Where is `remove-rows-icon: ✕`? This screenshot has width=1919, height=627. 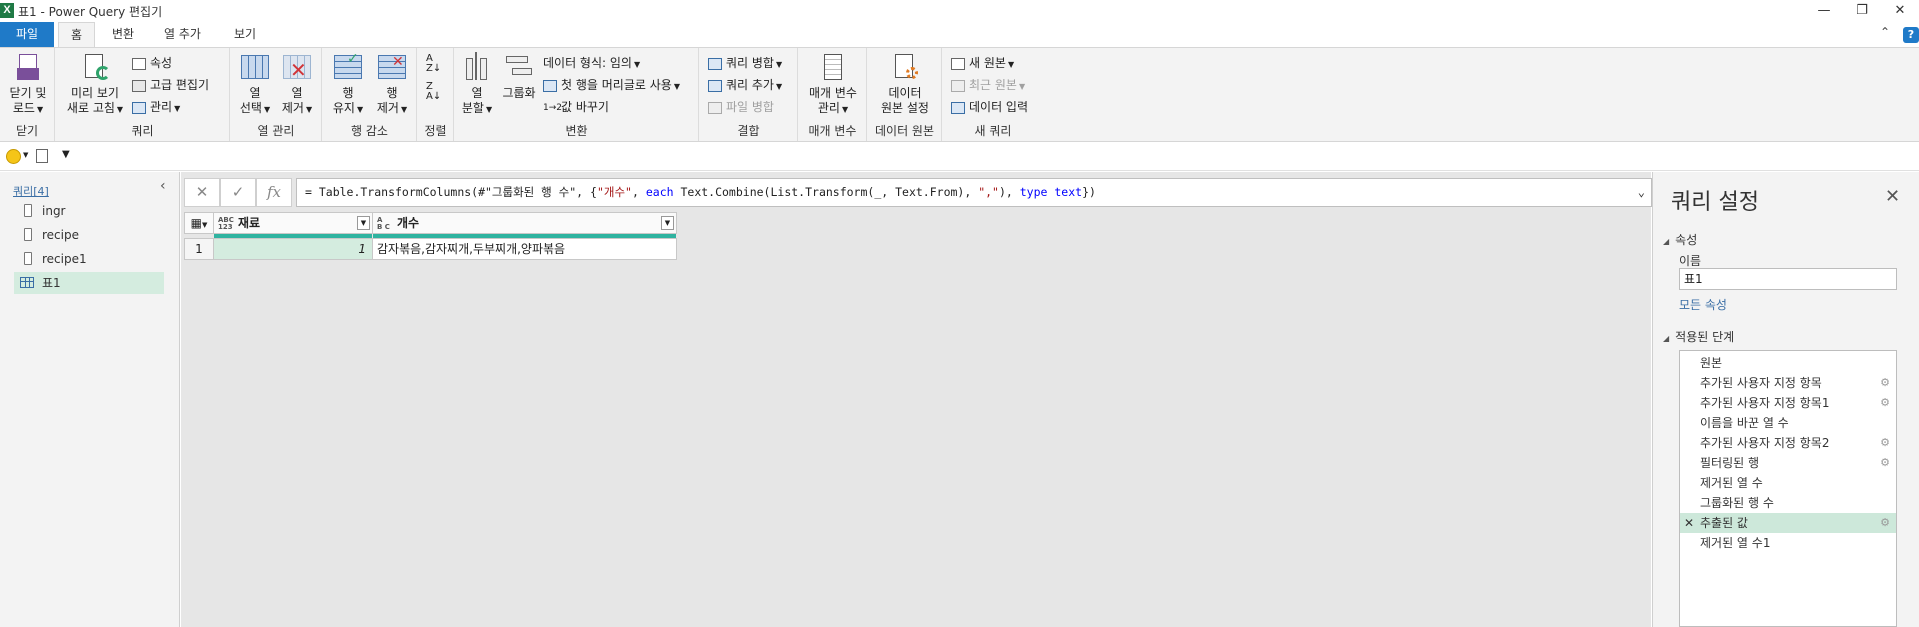
remove-rows-icon: ✕ is located at coordinates (392, 67).